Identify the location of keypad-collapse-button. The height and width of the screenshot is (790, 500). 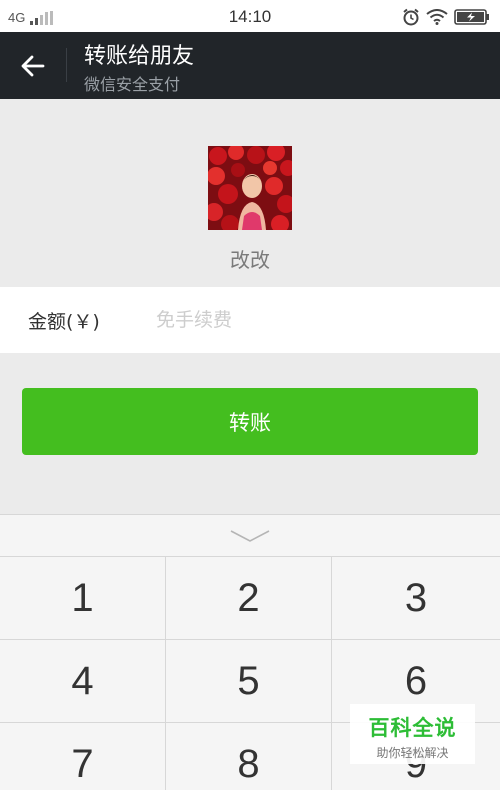
(250, 536).